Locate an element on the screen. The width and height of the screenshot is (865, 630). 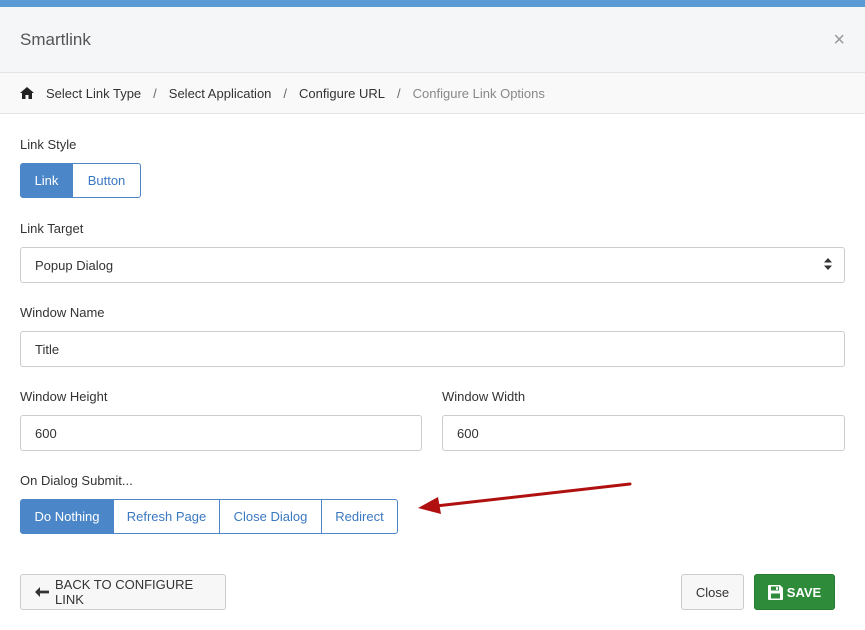
refresh-page-button: Refresh Page is located at coordinates (167, 516).